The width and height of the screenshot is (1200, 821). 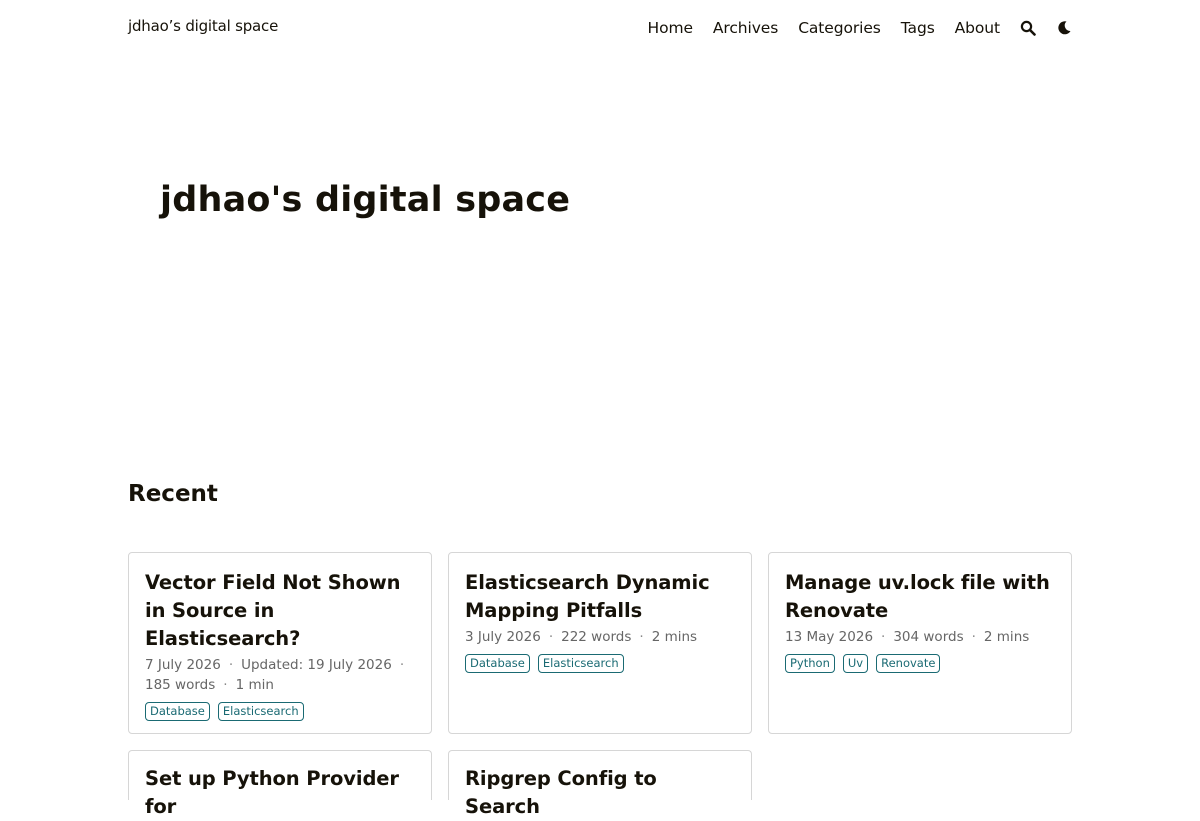 What do you see at coordinates (316, 665) in the screenshot?
I see `post-updated: Updated: 19 July 2026` at bounding box center [316, 665].